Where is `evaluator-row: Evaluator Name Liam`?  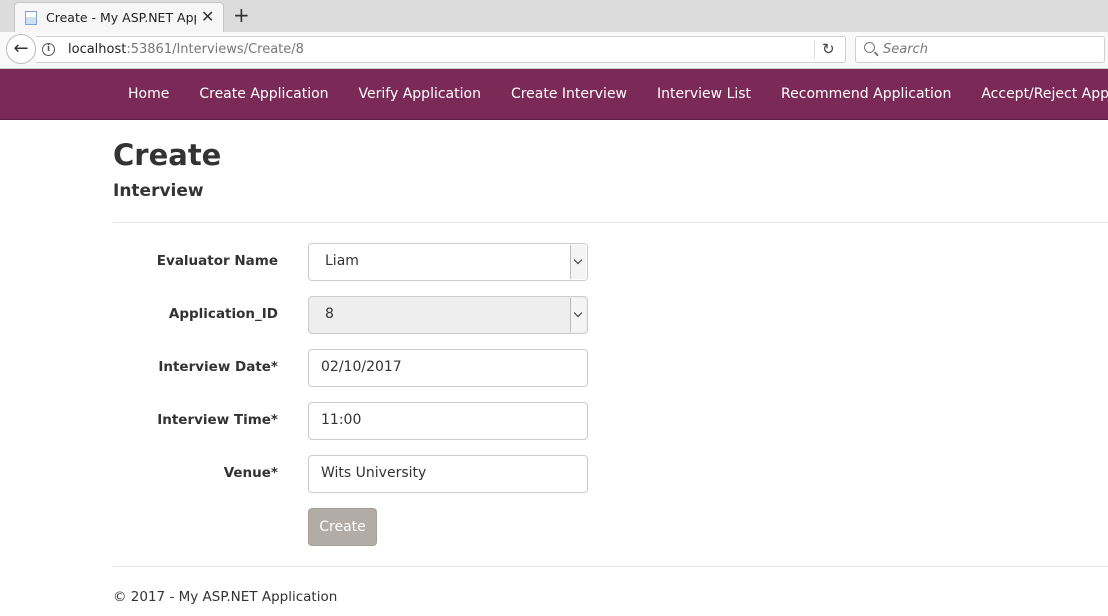 evaluator-row: Evaluator Name Liam is located at coordinates (353, 262).